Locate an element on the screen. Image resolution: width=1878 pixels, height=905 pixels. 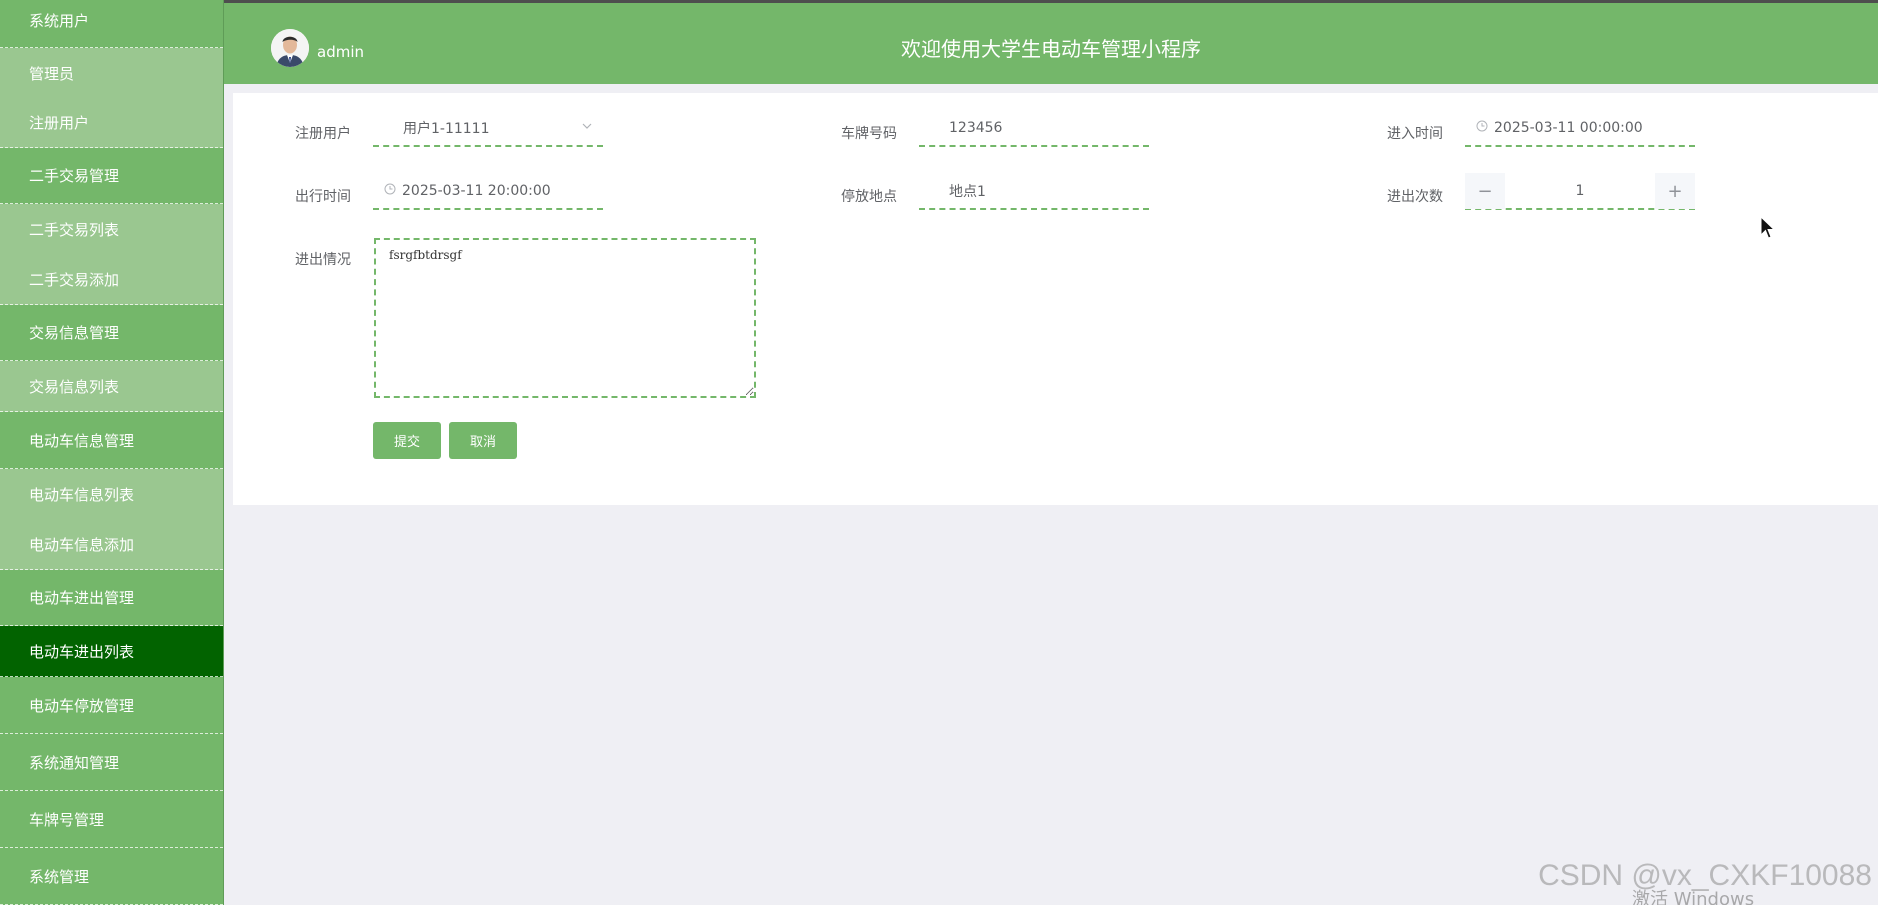
menu-label: 系统通知管理 is located at coordinates (74, 762).